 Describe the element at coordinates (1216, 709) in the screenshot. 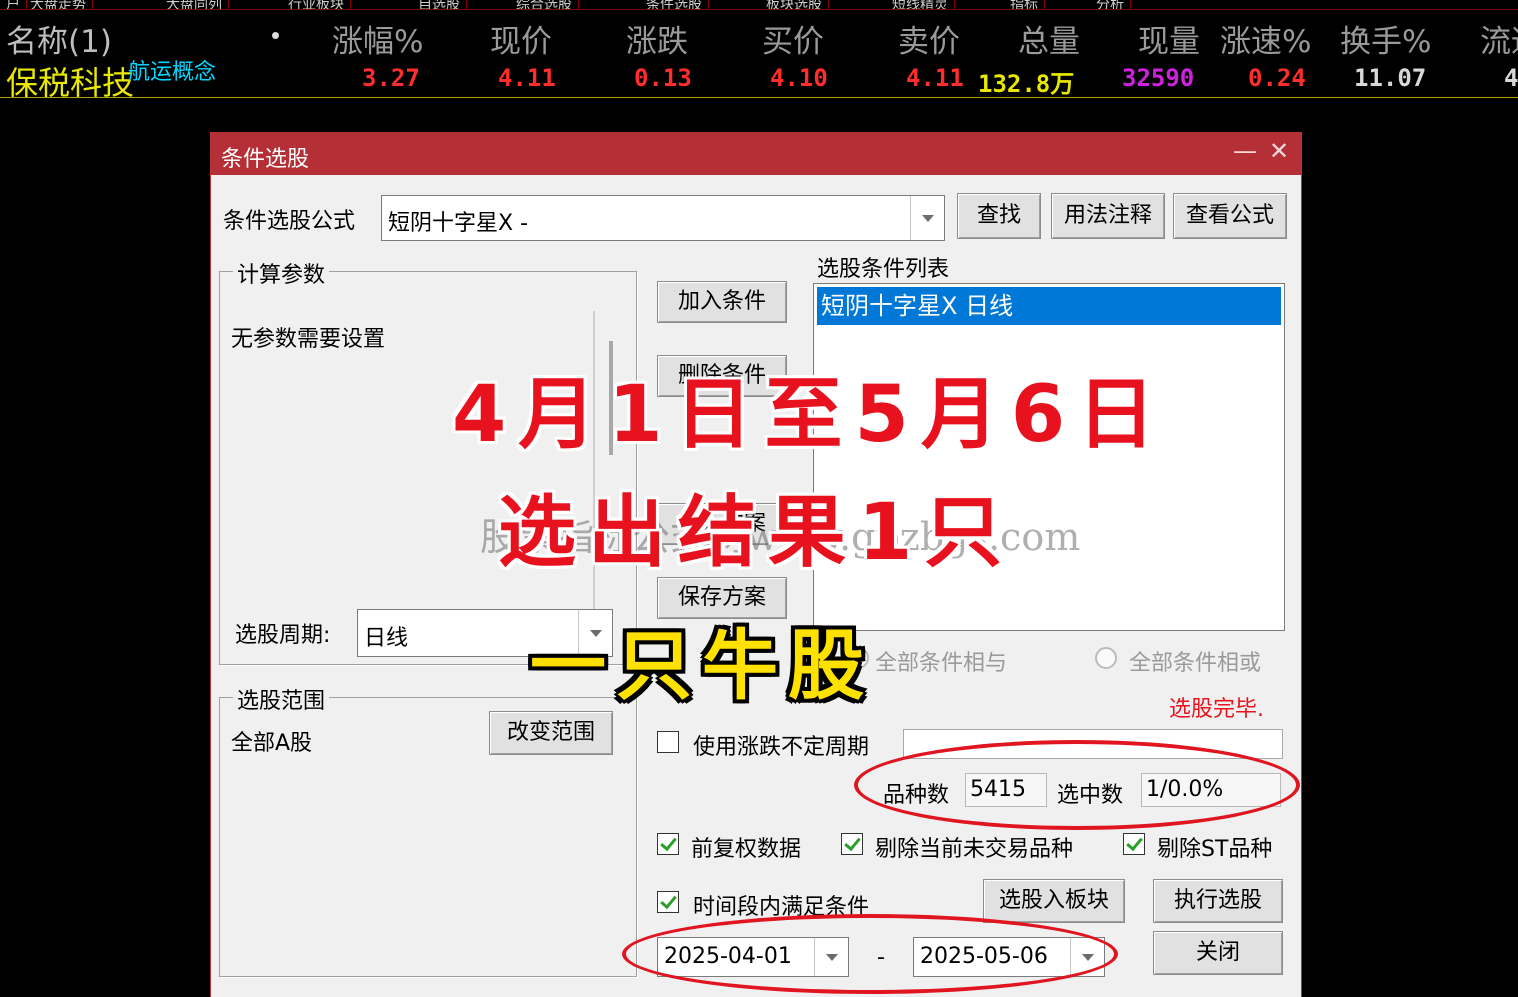

I see `status-text: 选股完毕.` at that location.